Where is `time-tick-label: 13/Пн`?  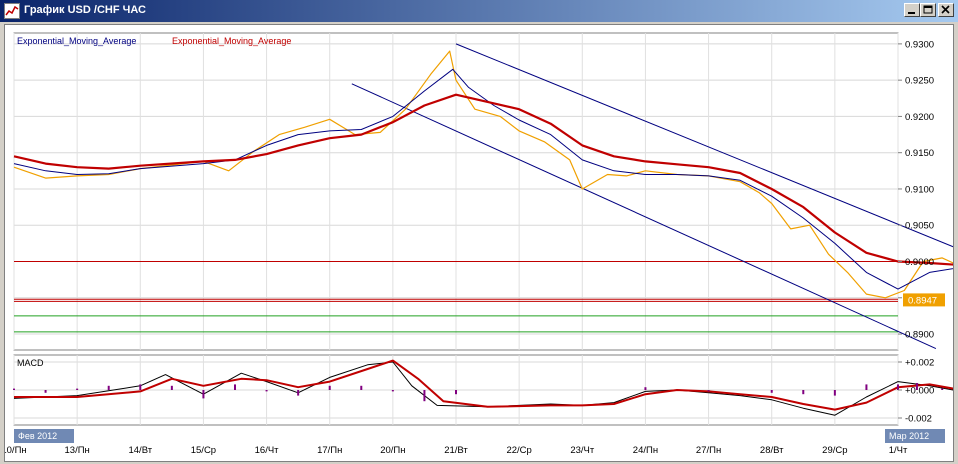 time-tick-label: 13/Пн is located at coordinates (77, 450).